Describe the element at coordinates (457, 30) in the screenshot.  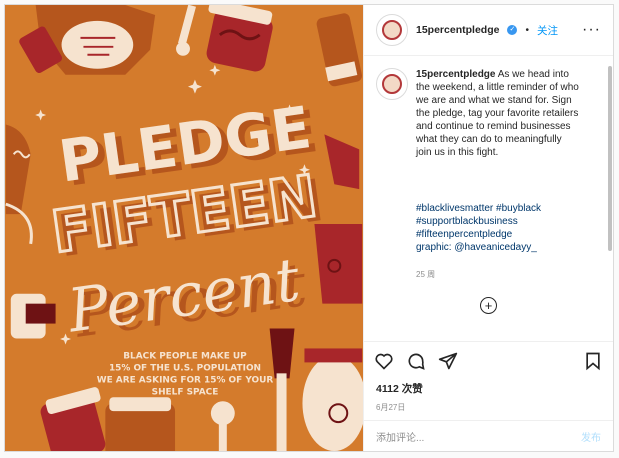
I see `username: 15percentpledge` at that location.